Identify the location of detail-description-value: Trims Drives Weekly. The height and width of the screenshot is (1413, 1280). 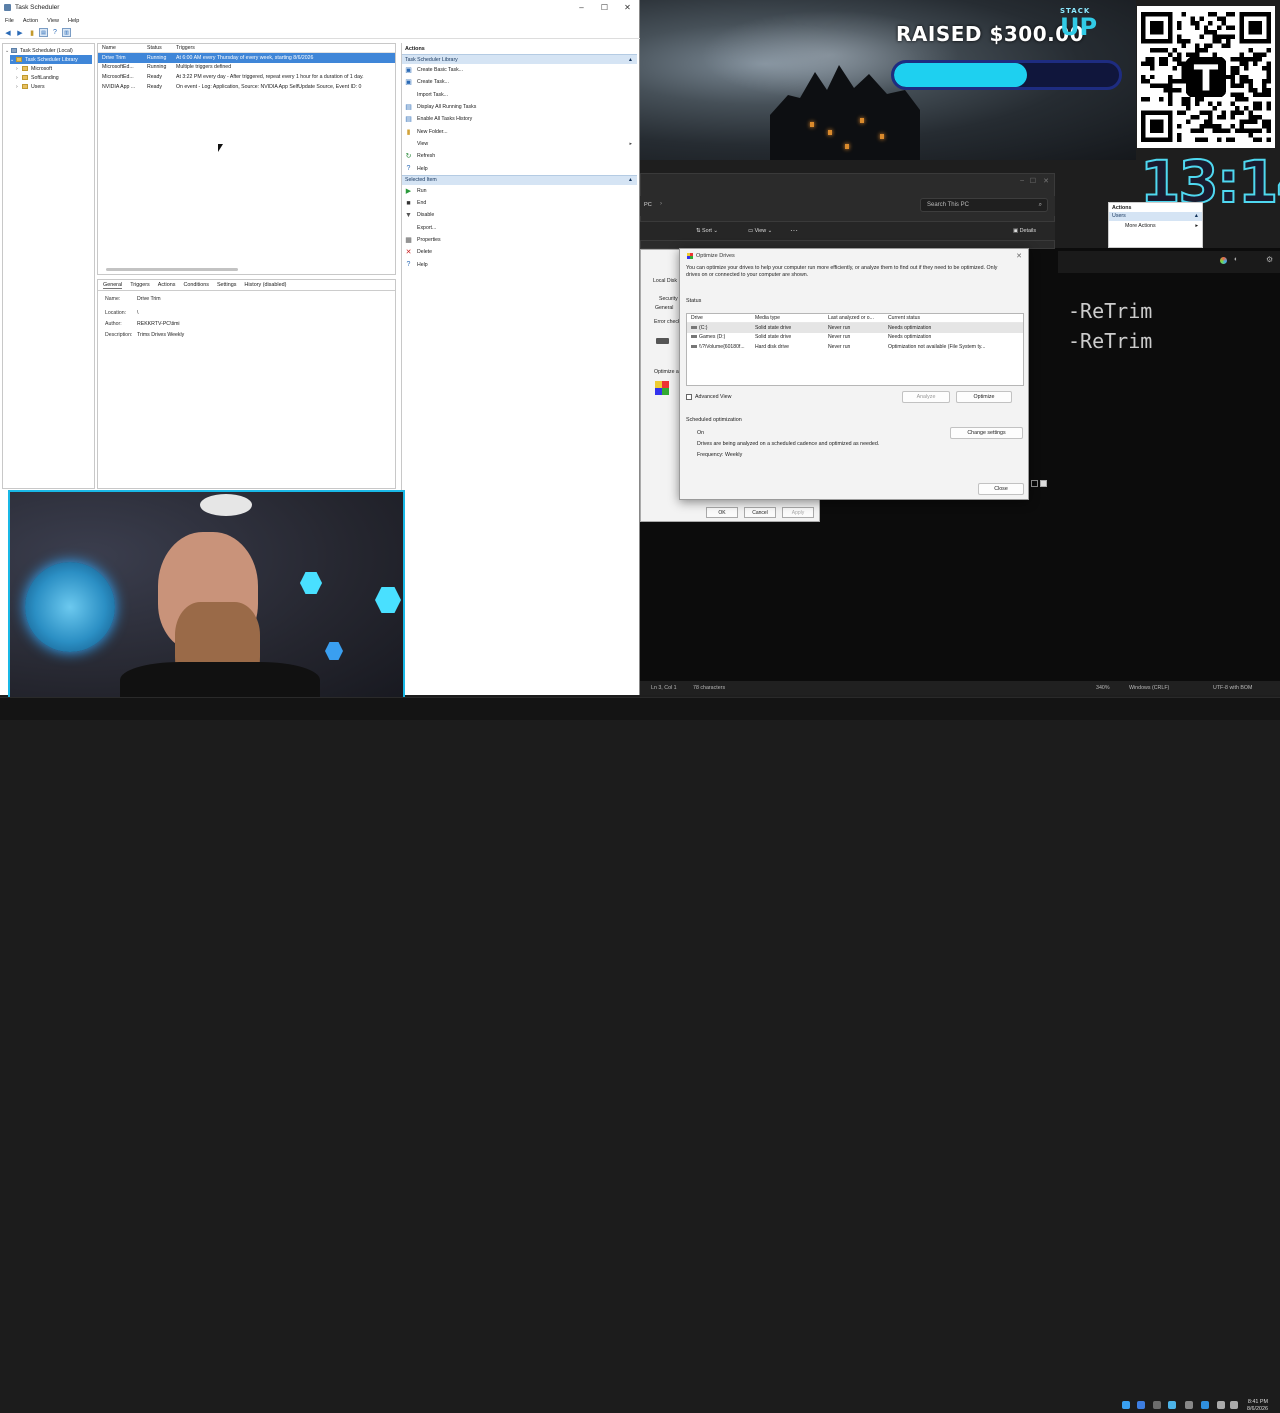
(160, 335).